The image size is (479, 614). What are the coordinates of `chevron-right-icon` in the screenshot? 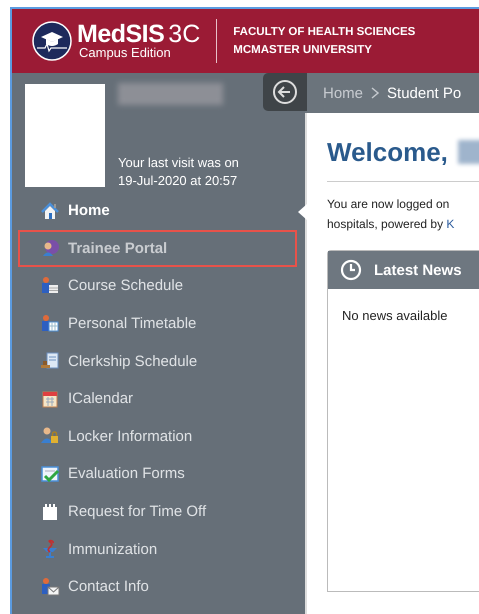 It's located at (375, 93).